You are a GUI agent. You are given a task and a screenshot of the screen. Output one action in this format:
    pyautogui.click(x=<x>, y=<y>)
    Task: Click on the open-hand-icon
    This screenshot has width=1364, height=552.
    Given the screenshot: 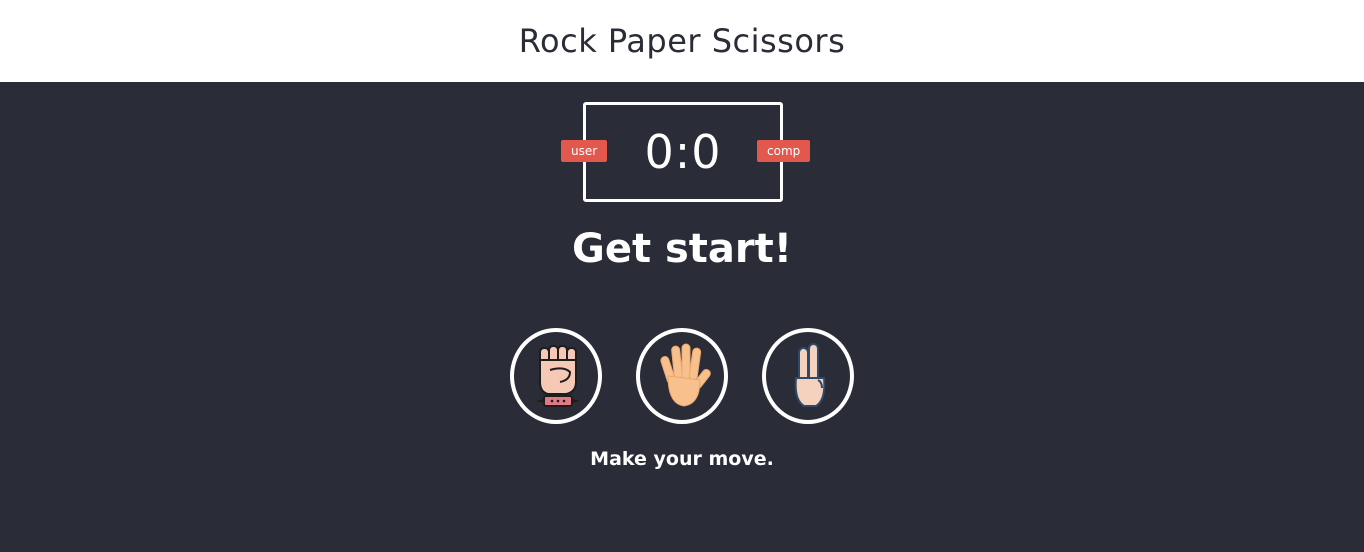 What is the action you would take?
    pyautogui.click(x=685, y=375)
    